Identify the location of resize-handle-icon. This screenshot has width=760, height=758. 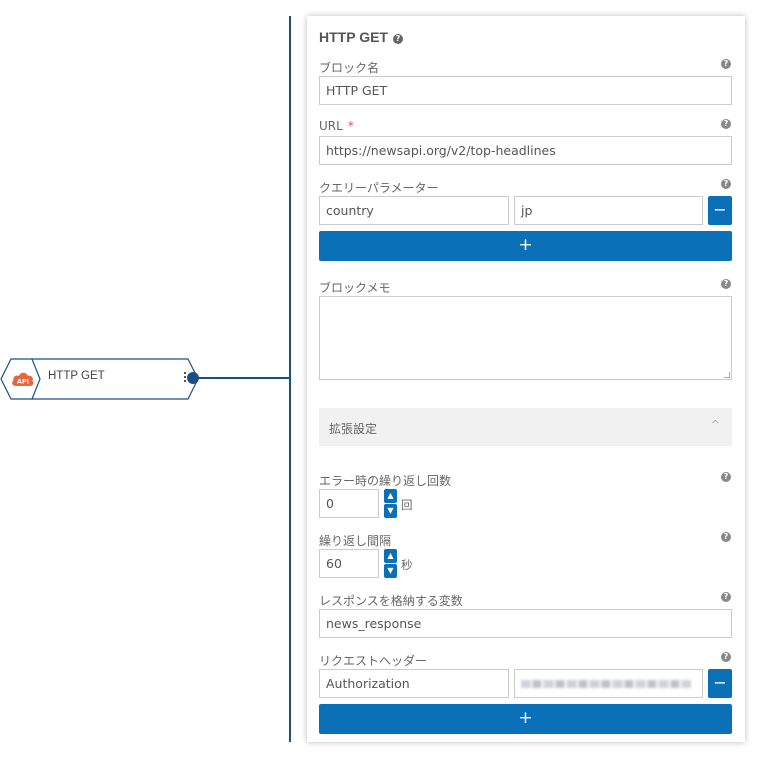
(727, 375).